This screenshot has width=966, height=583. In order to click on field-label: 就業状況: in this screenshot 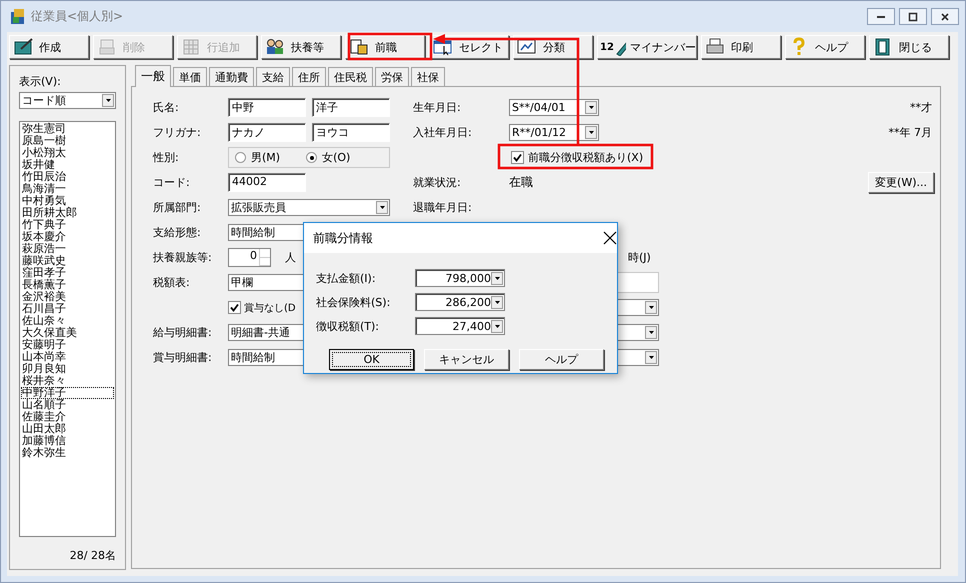, I will do `click(437, 182)`.